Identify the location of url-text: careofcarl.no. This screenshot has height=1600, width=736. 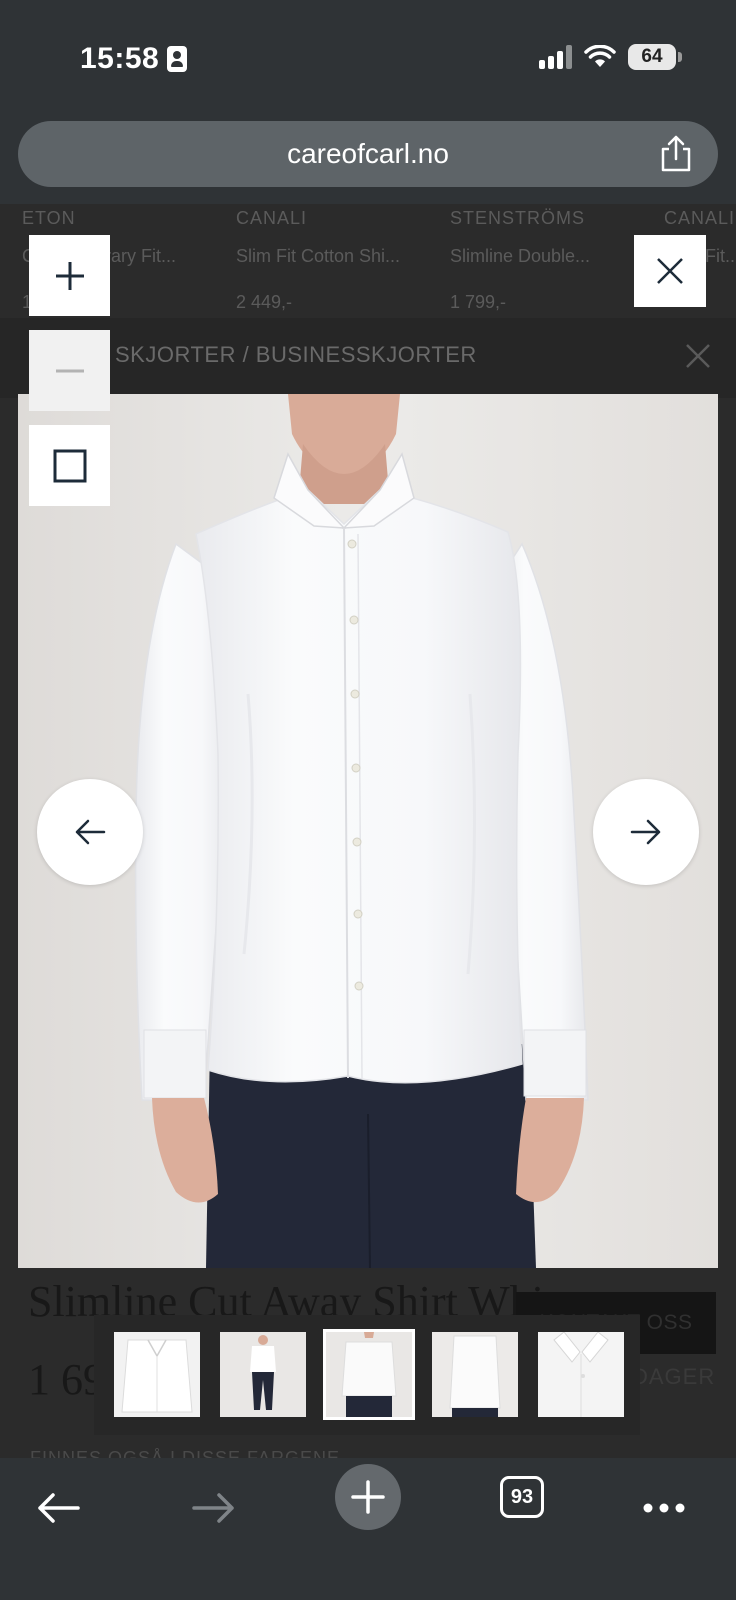
(368, 154).